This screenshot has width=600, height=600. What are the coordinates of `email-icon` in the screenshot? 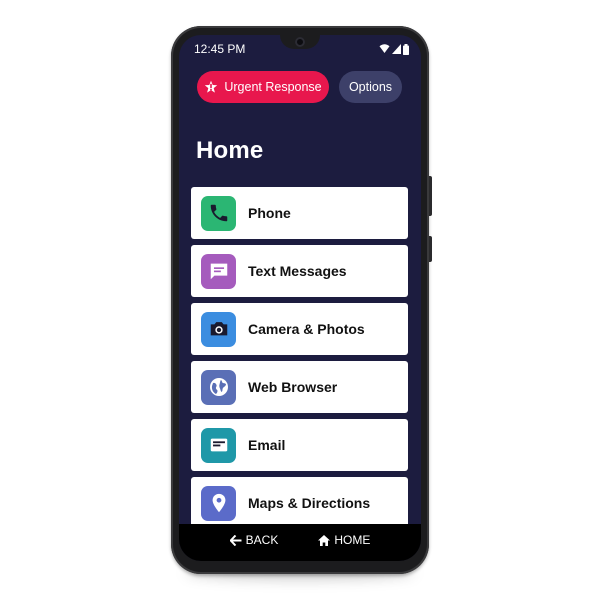 It's located at (218, 445).